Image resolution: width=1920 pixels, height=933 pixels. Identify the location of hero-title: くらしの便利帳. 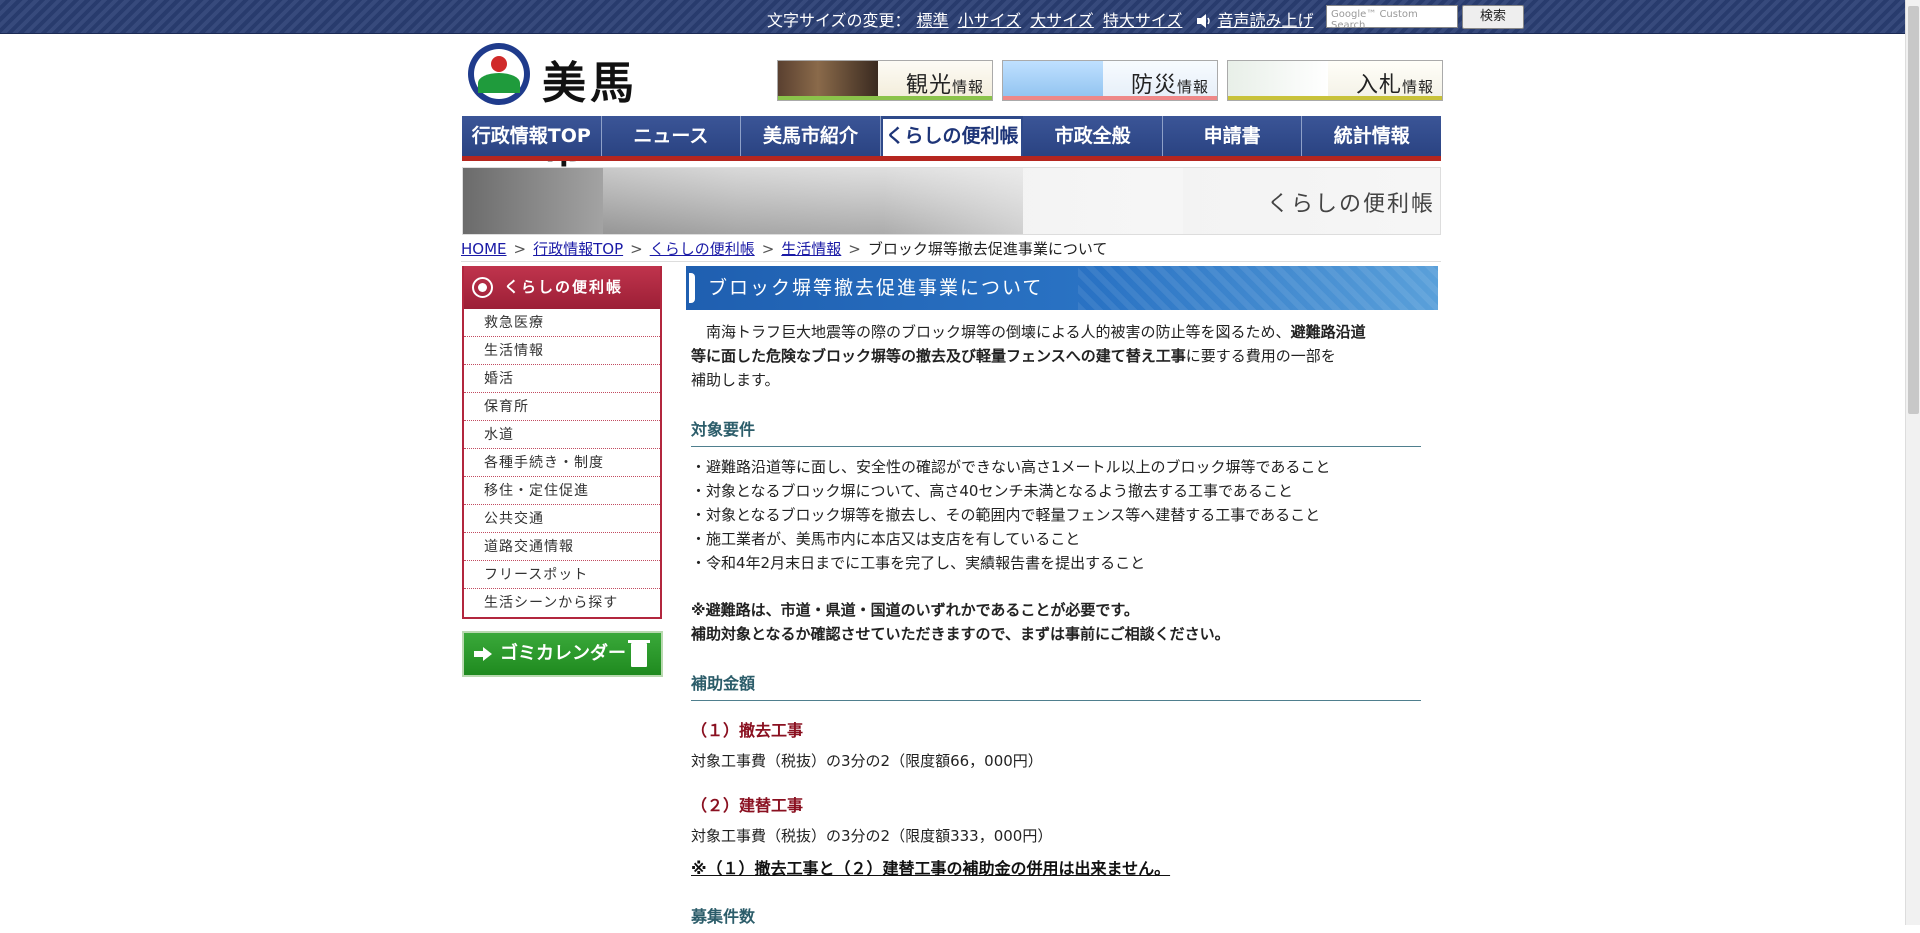
(1350, 204).